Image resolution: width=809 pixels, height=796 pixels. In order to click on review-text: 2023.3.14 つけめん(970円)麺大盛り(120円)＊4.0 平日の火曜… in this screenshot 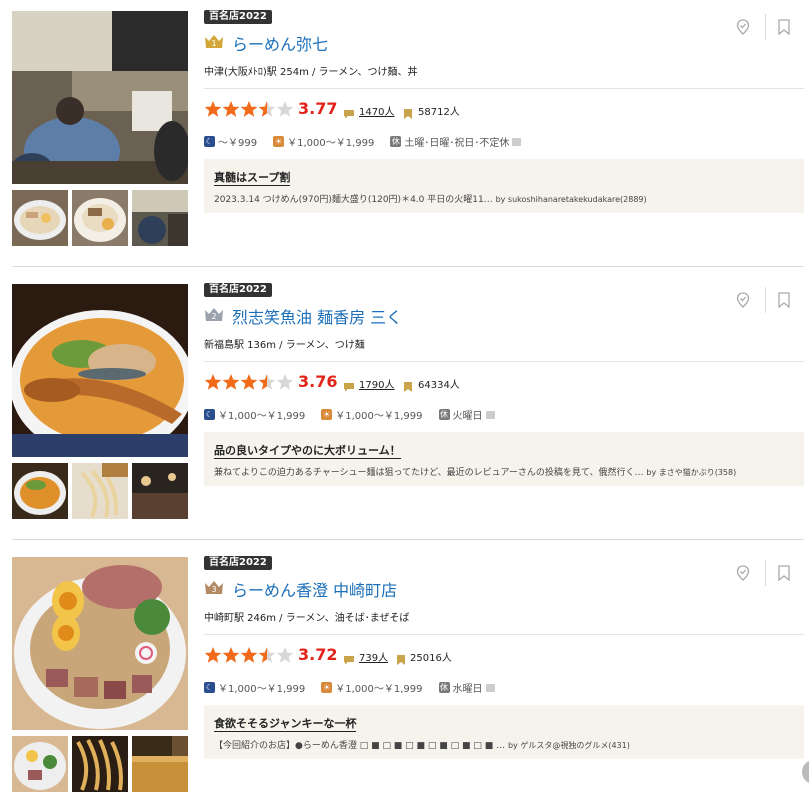, I will do `click(353, 200)`.